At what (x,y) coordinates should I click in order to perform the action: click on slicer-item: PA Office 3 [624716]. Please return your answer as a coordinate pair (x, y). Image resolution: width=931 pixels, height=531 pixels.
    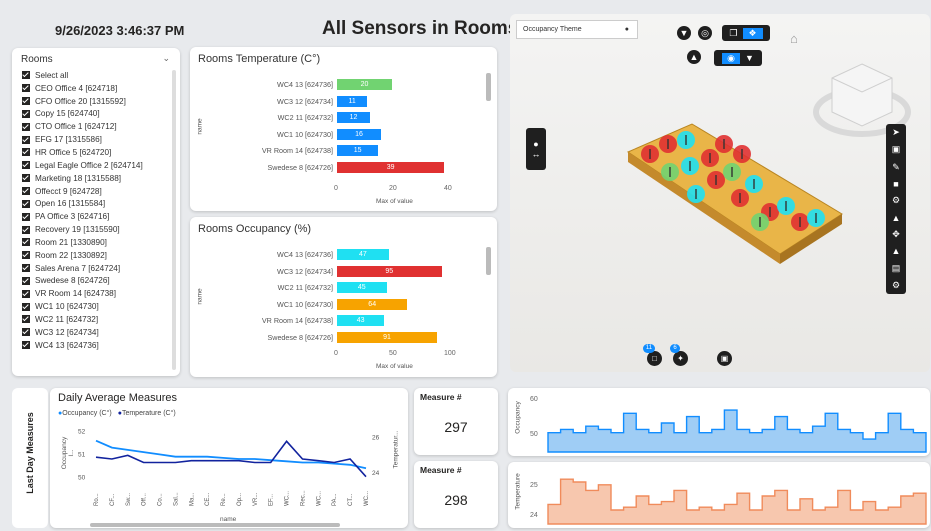
    Looking at the image, I should click on (97, 216).